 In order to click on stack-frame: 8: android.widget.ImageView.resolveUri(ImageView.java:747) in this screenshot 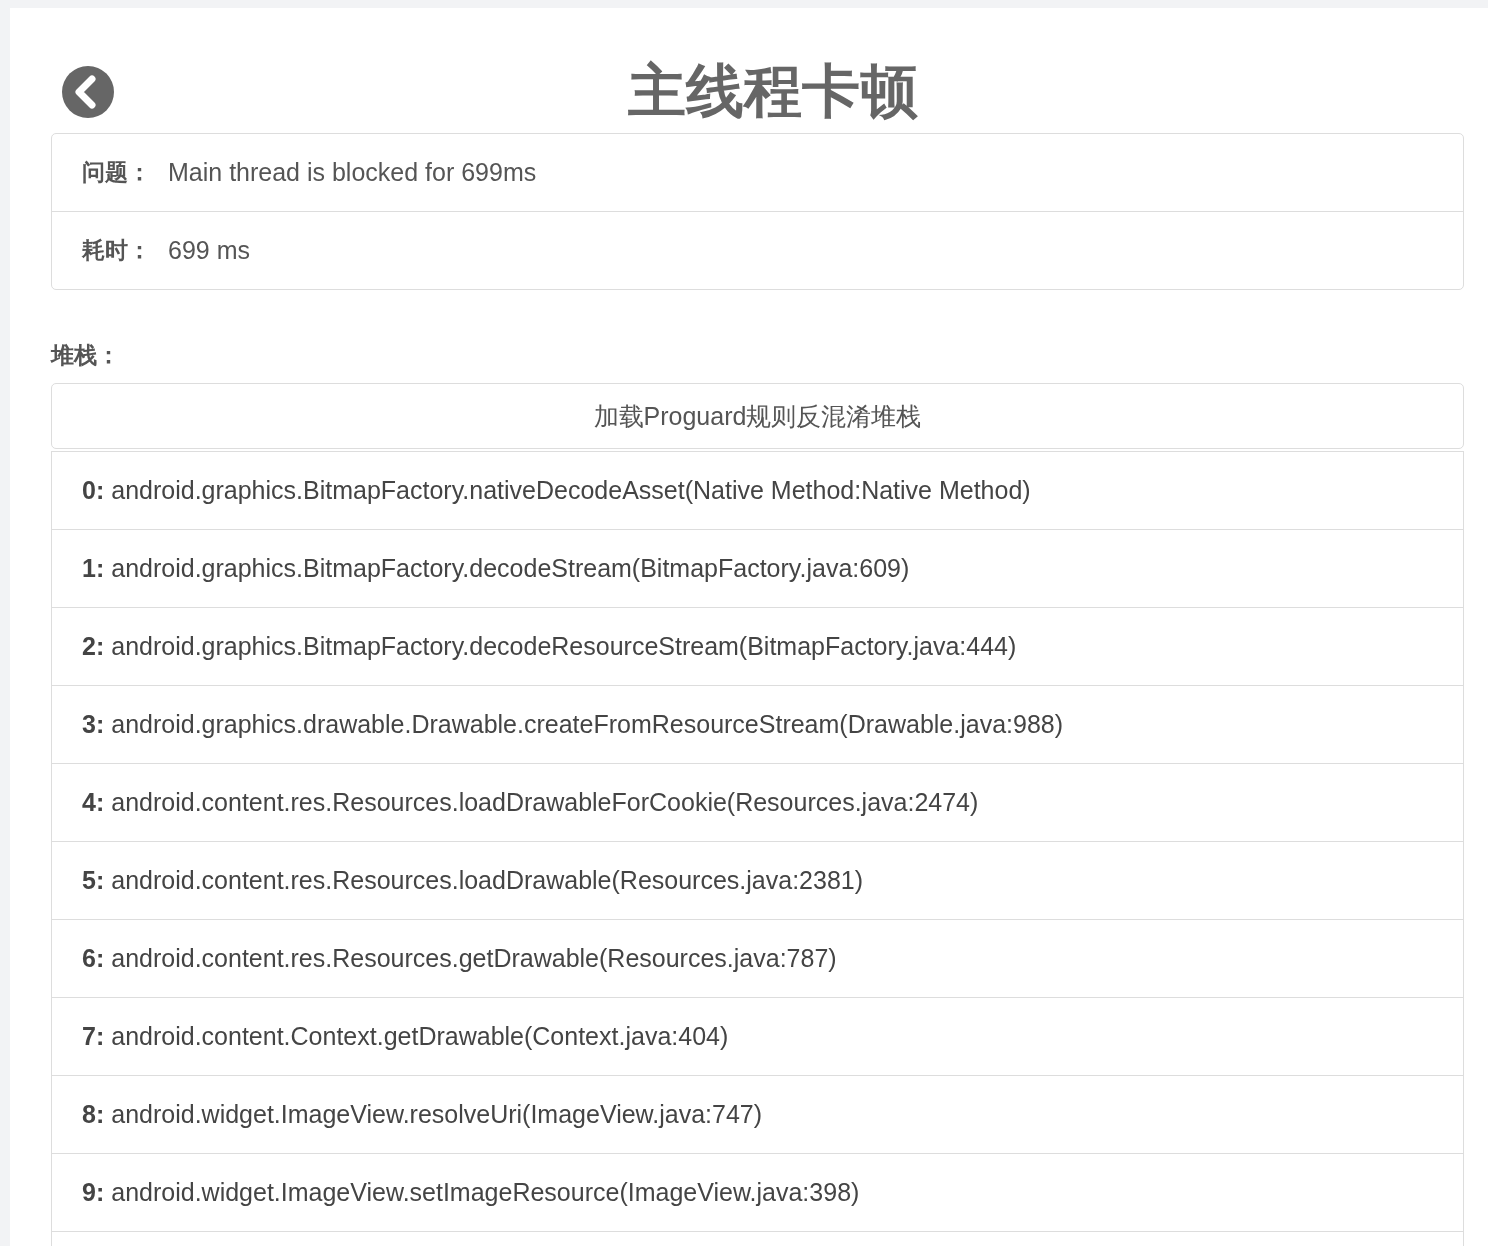, I will do `click(757, 1115)`.